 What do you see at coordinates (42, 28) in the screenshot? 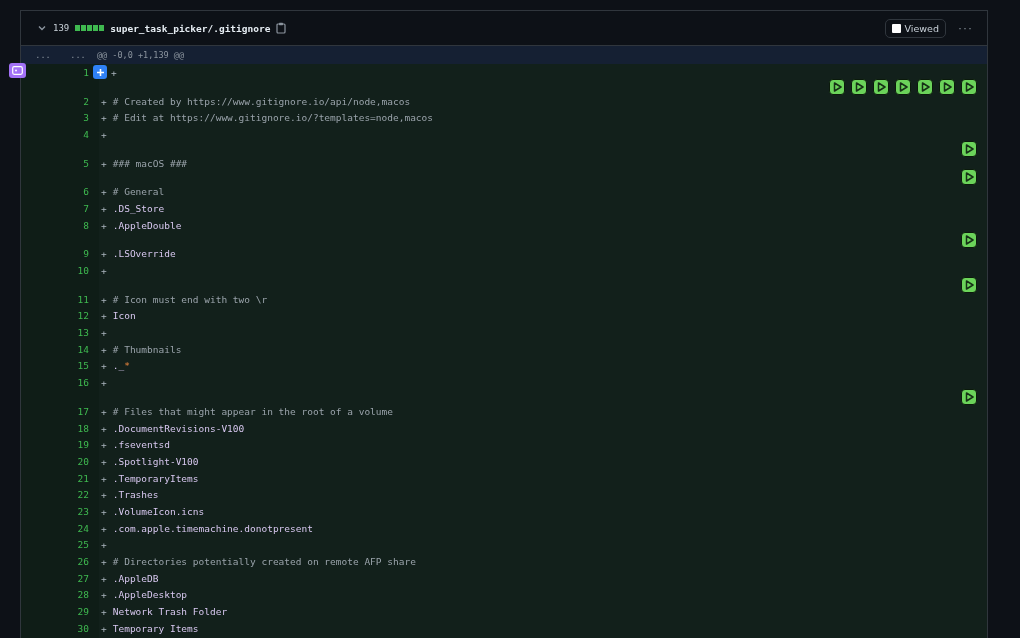
I see `chevron-icon` at bounding box center [42, 28].